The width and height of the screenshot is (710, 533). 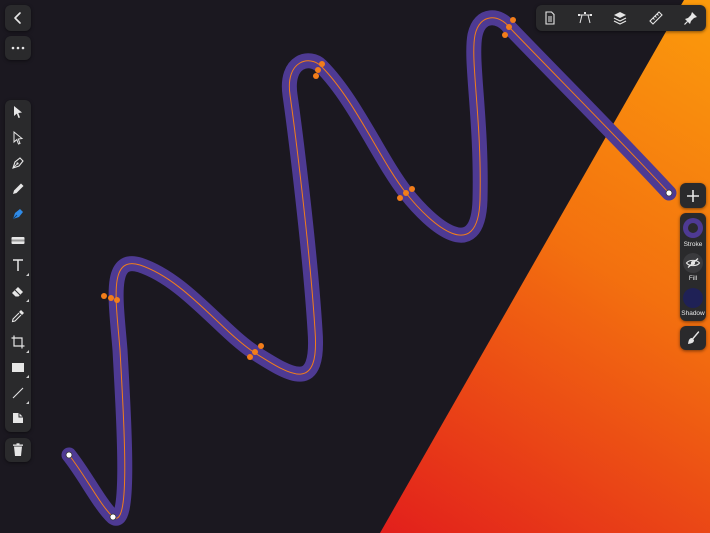 What do you see at coordinates (18, 367) in the screenshot?
I see `rectangle-tool` at bounding box center [18, 367].